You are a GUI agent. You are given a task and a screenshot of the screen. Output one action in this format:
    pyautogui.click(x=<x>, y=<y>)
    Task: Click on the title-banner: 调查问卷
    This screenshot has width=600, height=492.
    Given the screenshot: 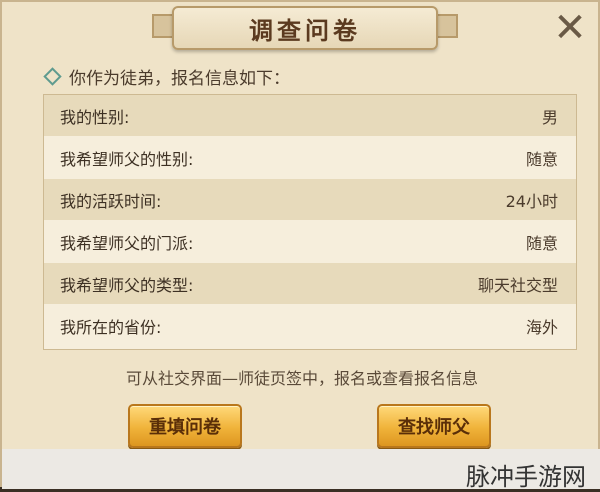 What is the action you would take?
    pyautogui.click(x=305, y=28)
    